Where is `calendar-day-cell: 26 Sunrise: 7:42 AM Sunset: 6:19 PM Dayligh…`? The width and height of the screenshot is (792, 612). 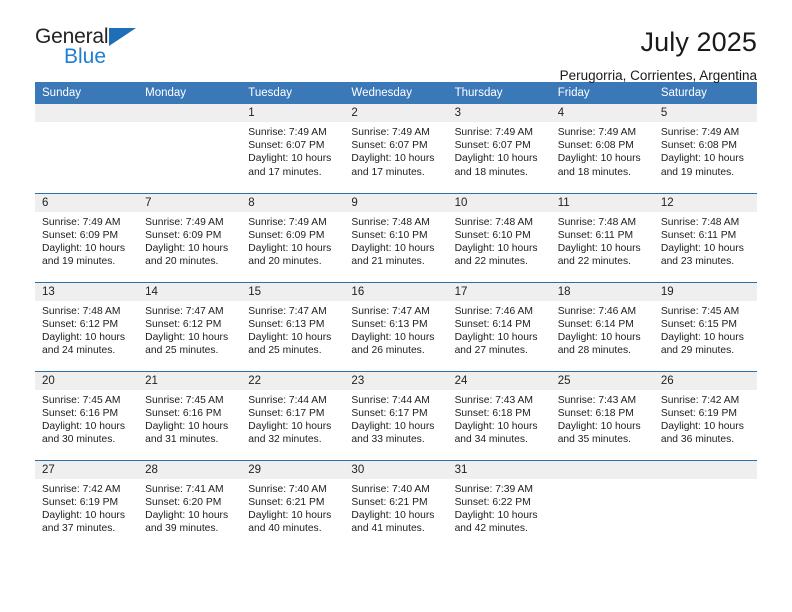
calendar-day-cell: 26 Sunrise: 7:42 AM Sunset: 6:19 PM Dayligh… is located at coordinates (705, 415).